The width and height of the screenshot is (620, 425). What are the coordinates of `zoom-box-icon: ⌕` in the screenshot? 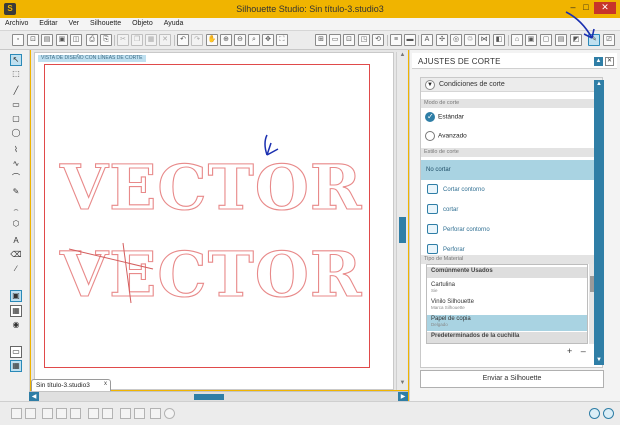 It's located at (254, 40).